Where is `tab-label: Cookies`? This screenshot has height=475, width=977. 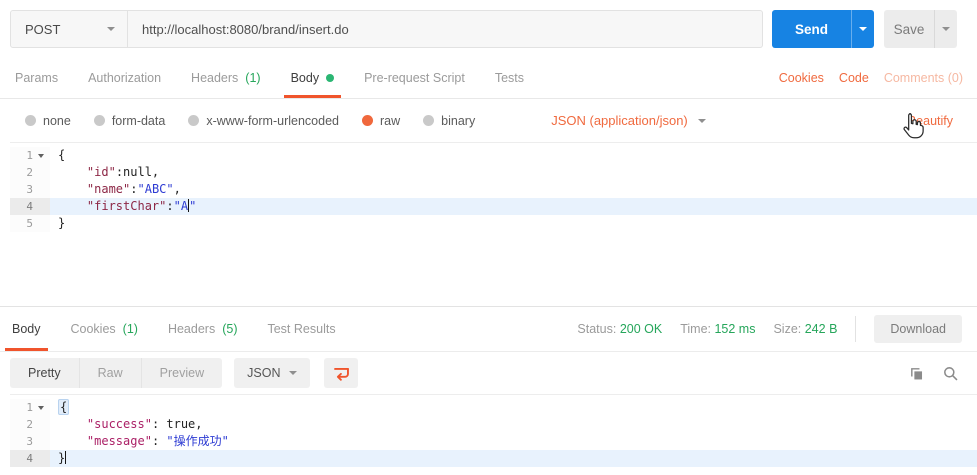
tab-label: Cookies is located at coordinates (93, 329).